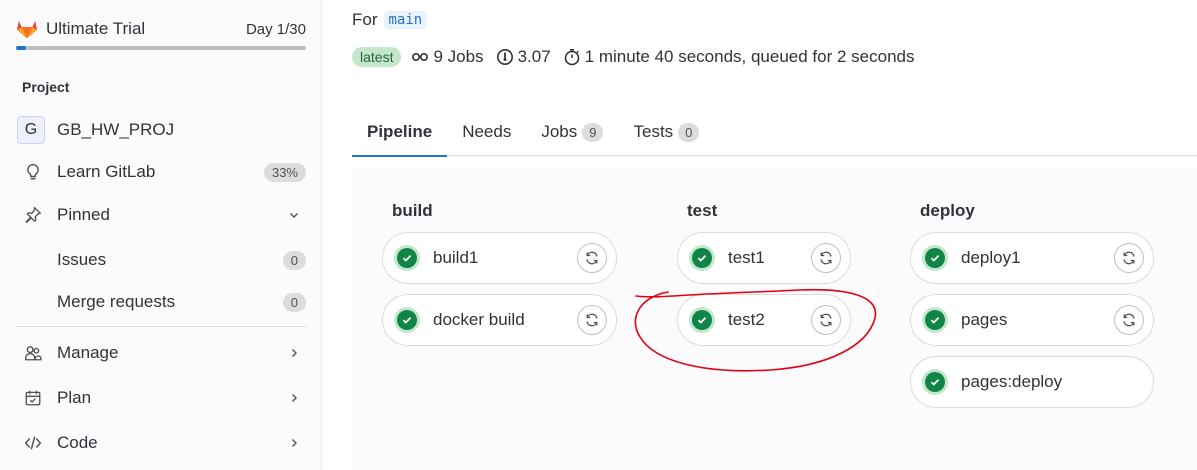 The width and height of the screenshot is (1197, 470). Describe the element at coordinates (593, 132) in the screenshot. I see `jobs-tab-count: 9` at that location.